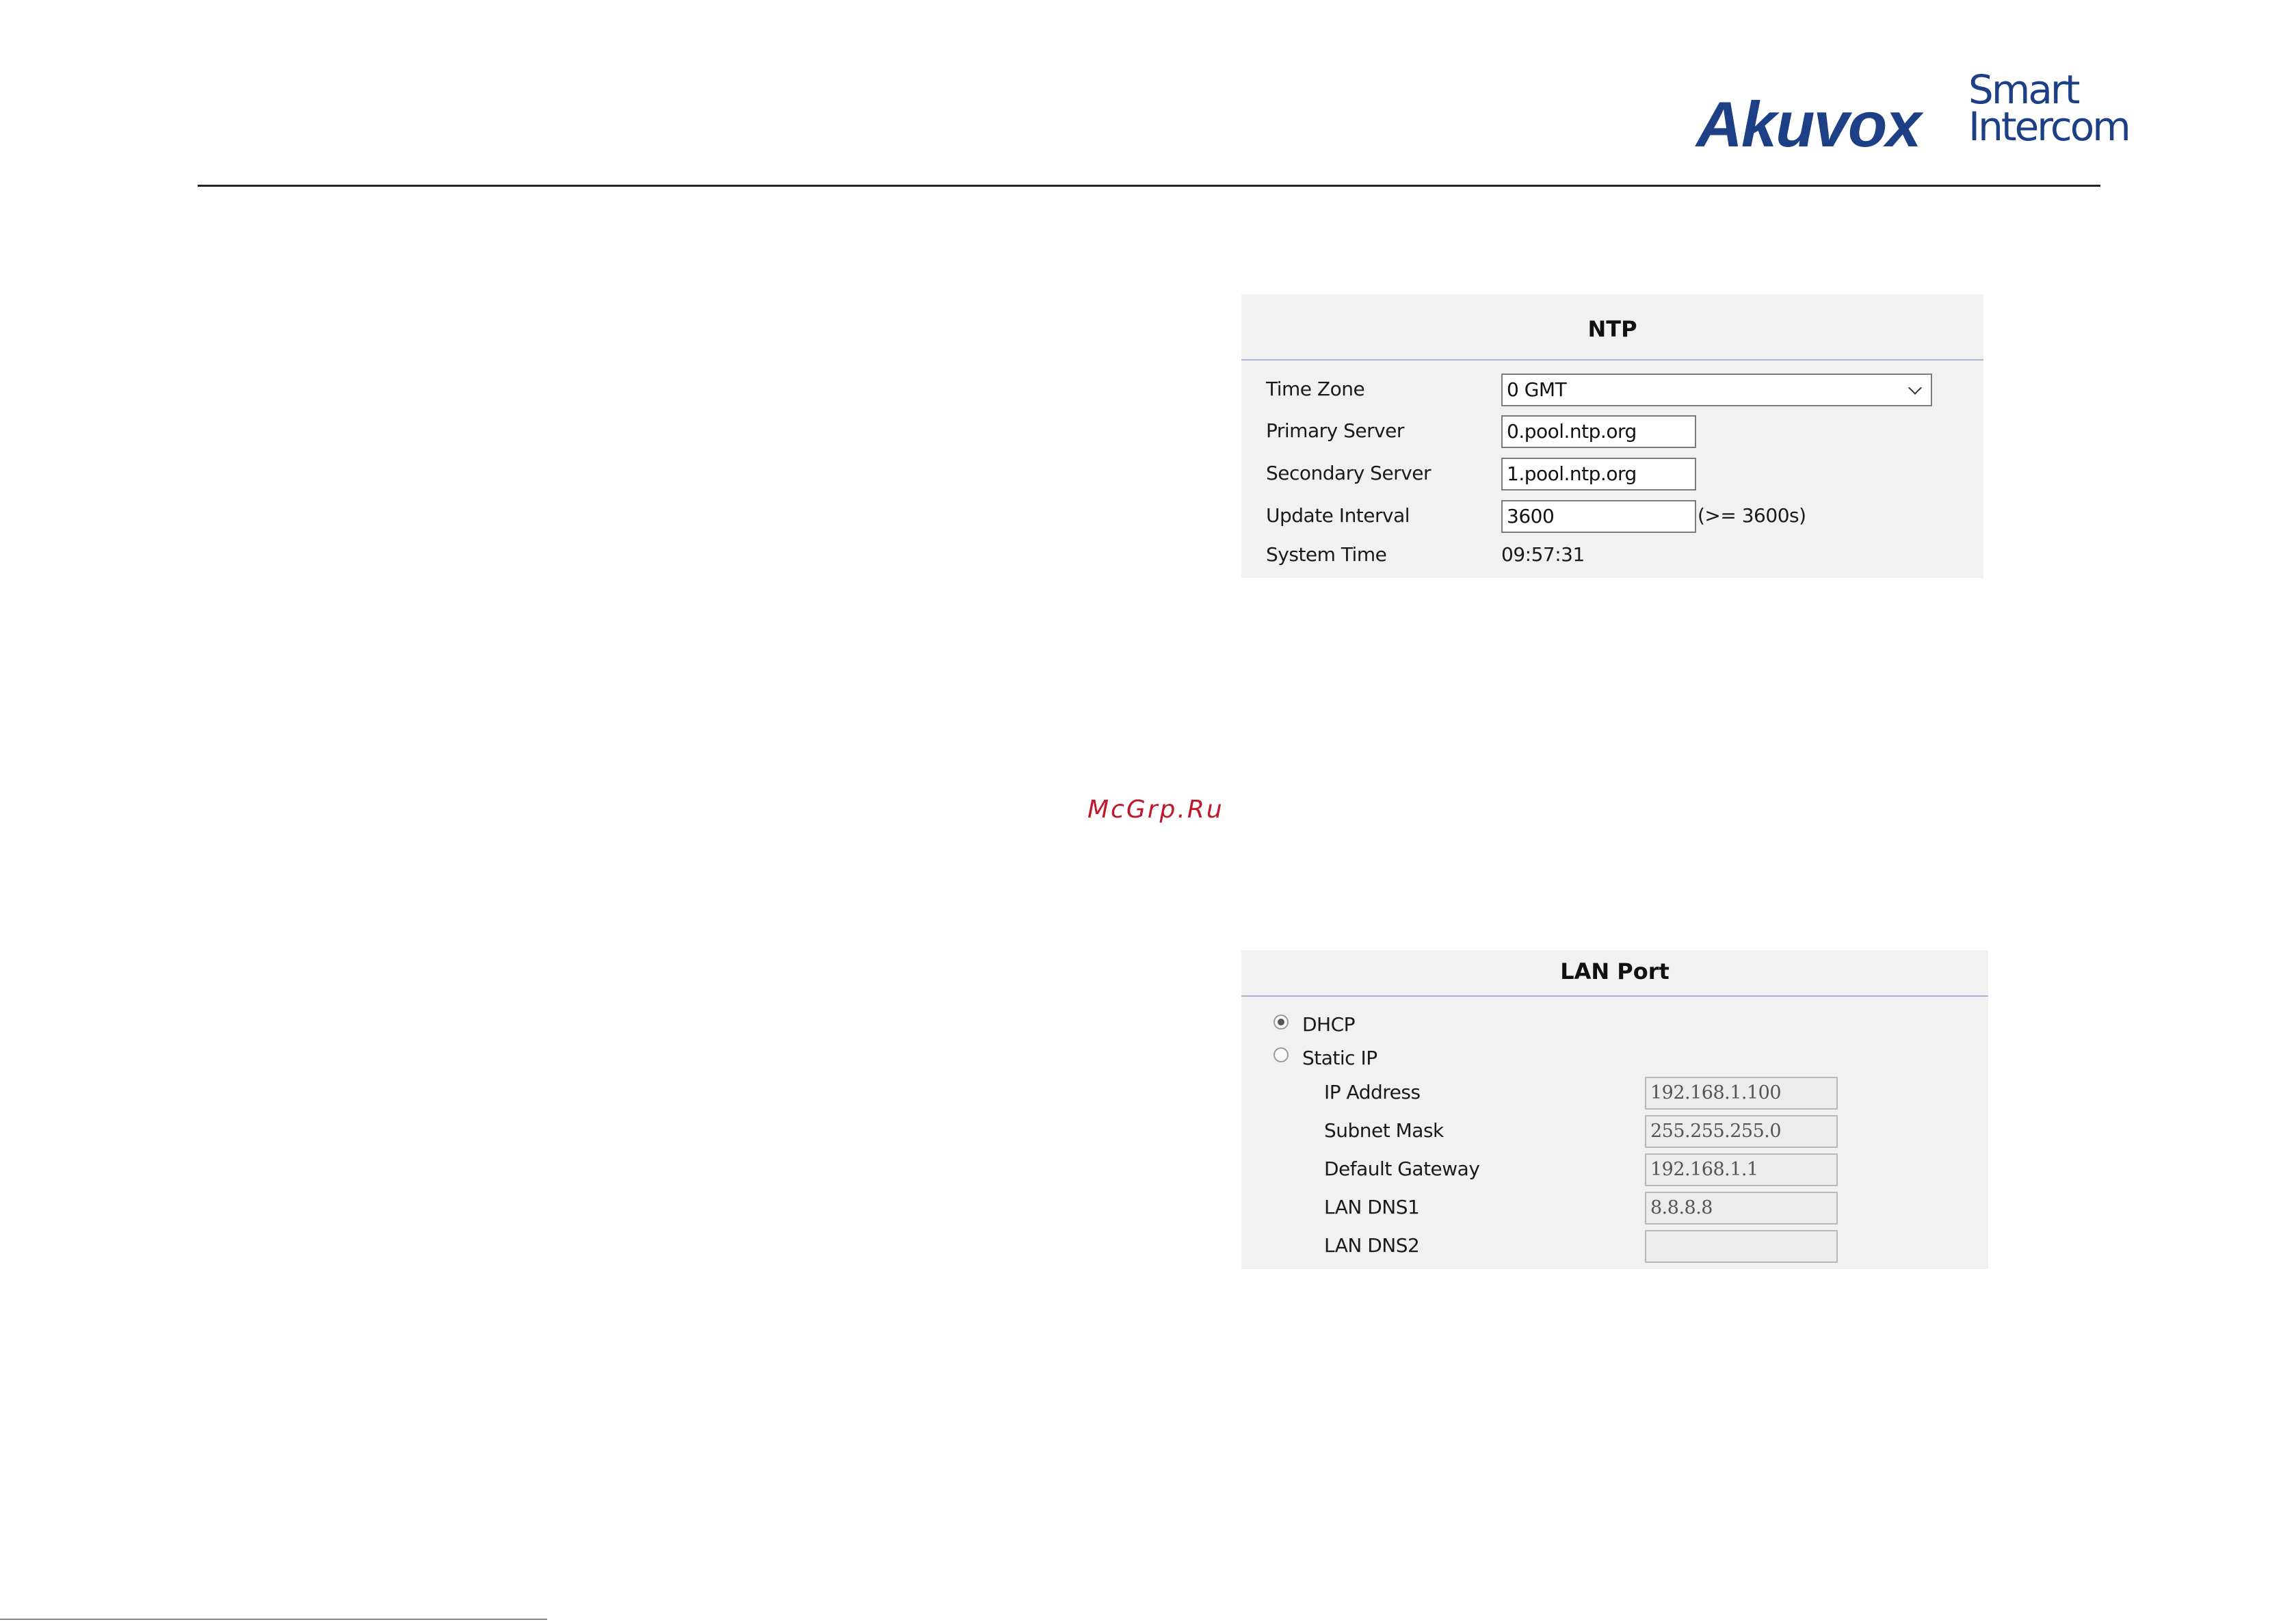 This screenshot has height=1622, width=2296. I want to click on ip-address-input: 192.168.1.100, so click(1741, 1093).